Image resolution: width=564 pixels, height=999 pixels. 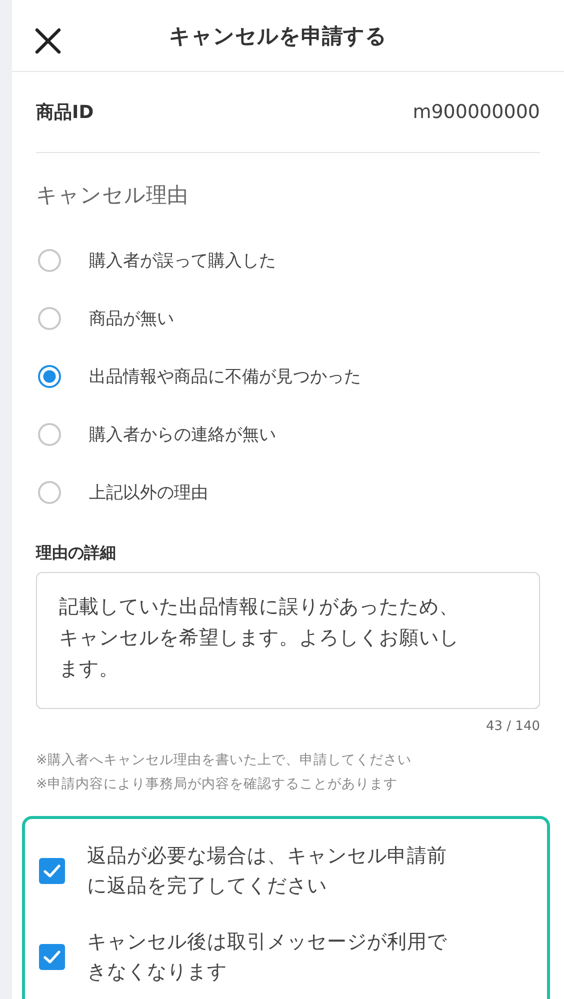 I want to click on radio-label: 購入者が誤って購入した, so click(x=182, y=261).